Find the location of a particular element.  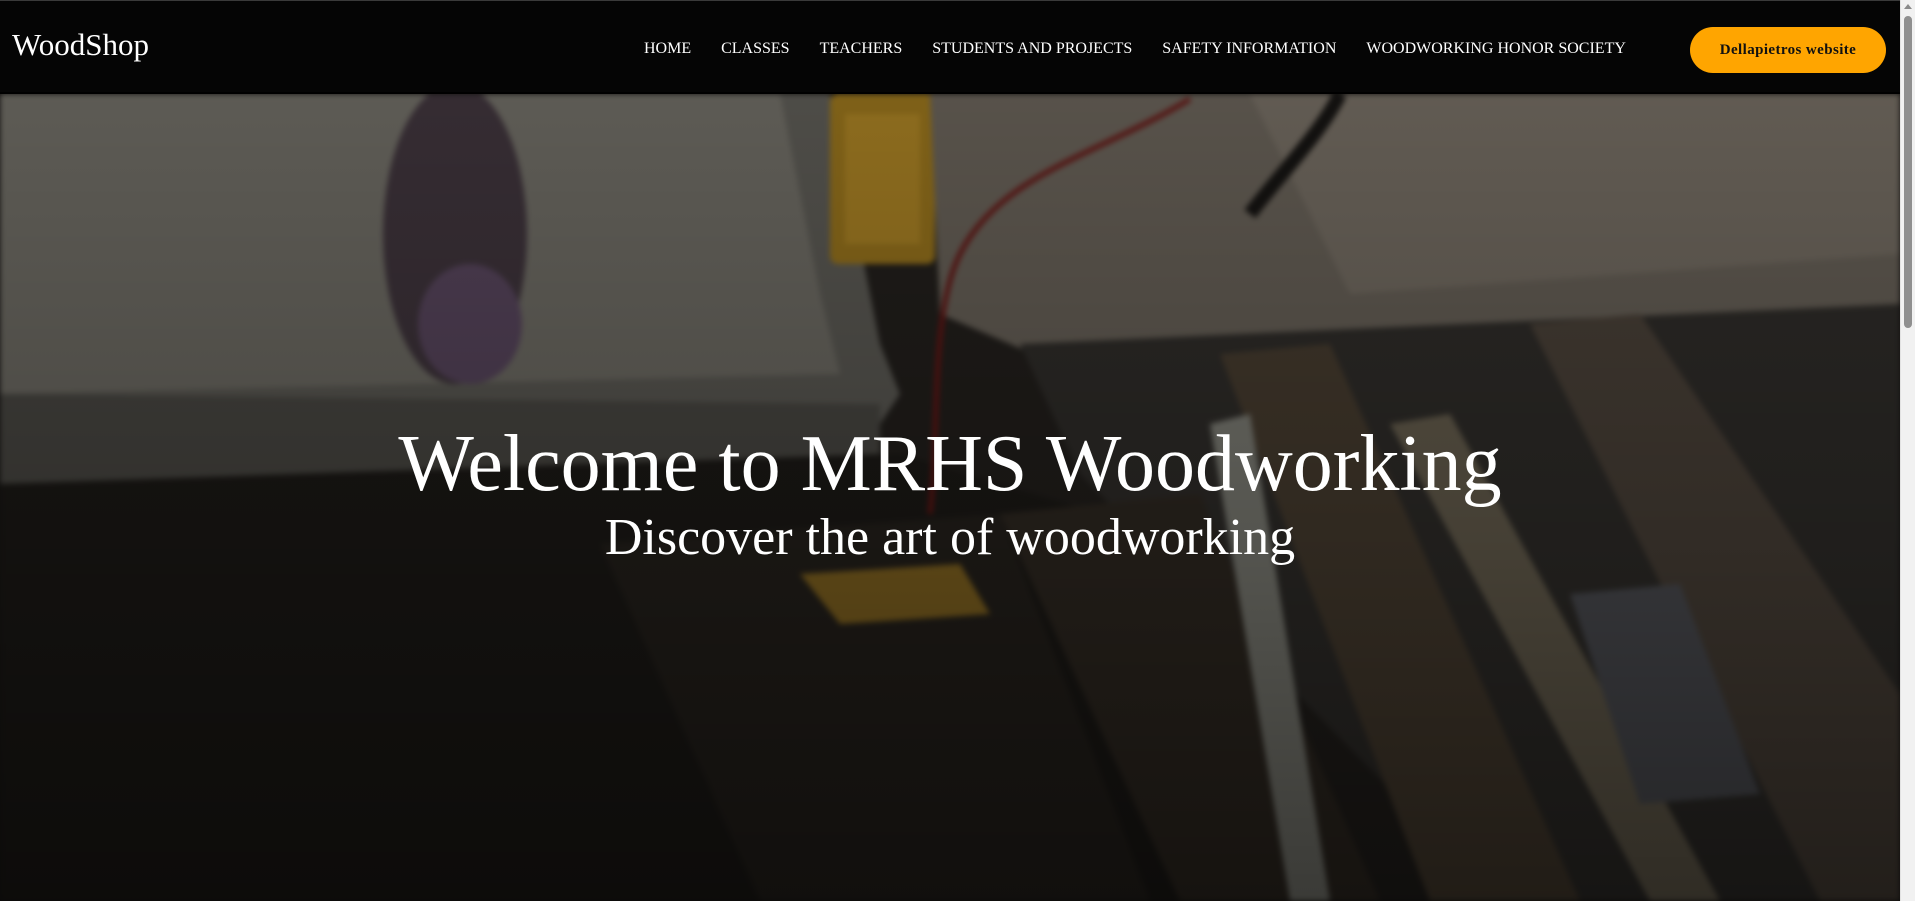

vertical-scrollbar is located at coordinates (1907, 450).